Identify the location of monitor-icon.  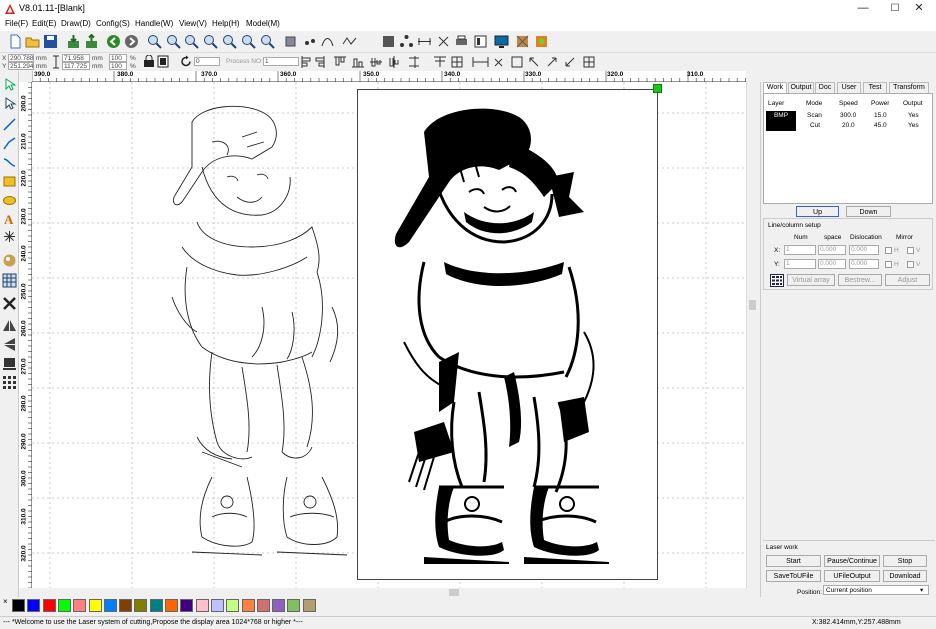
(501, 41).